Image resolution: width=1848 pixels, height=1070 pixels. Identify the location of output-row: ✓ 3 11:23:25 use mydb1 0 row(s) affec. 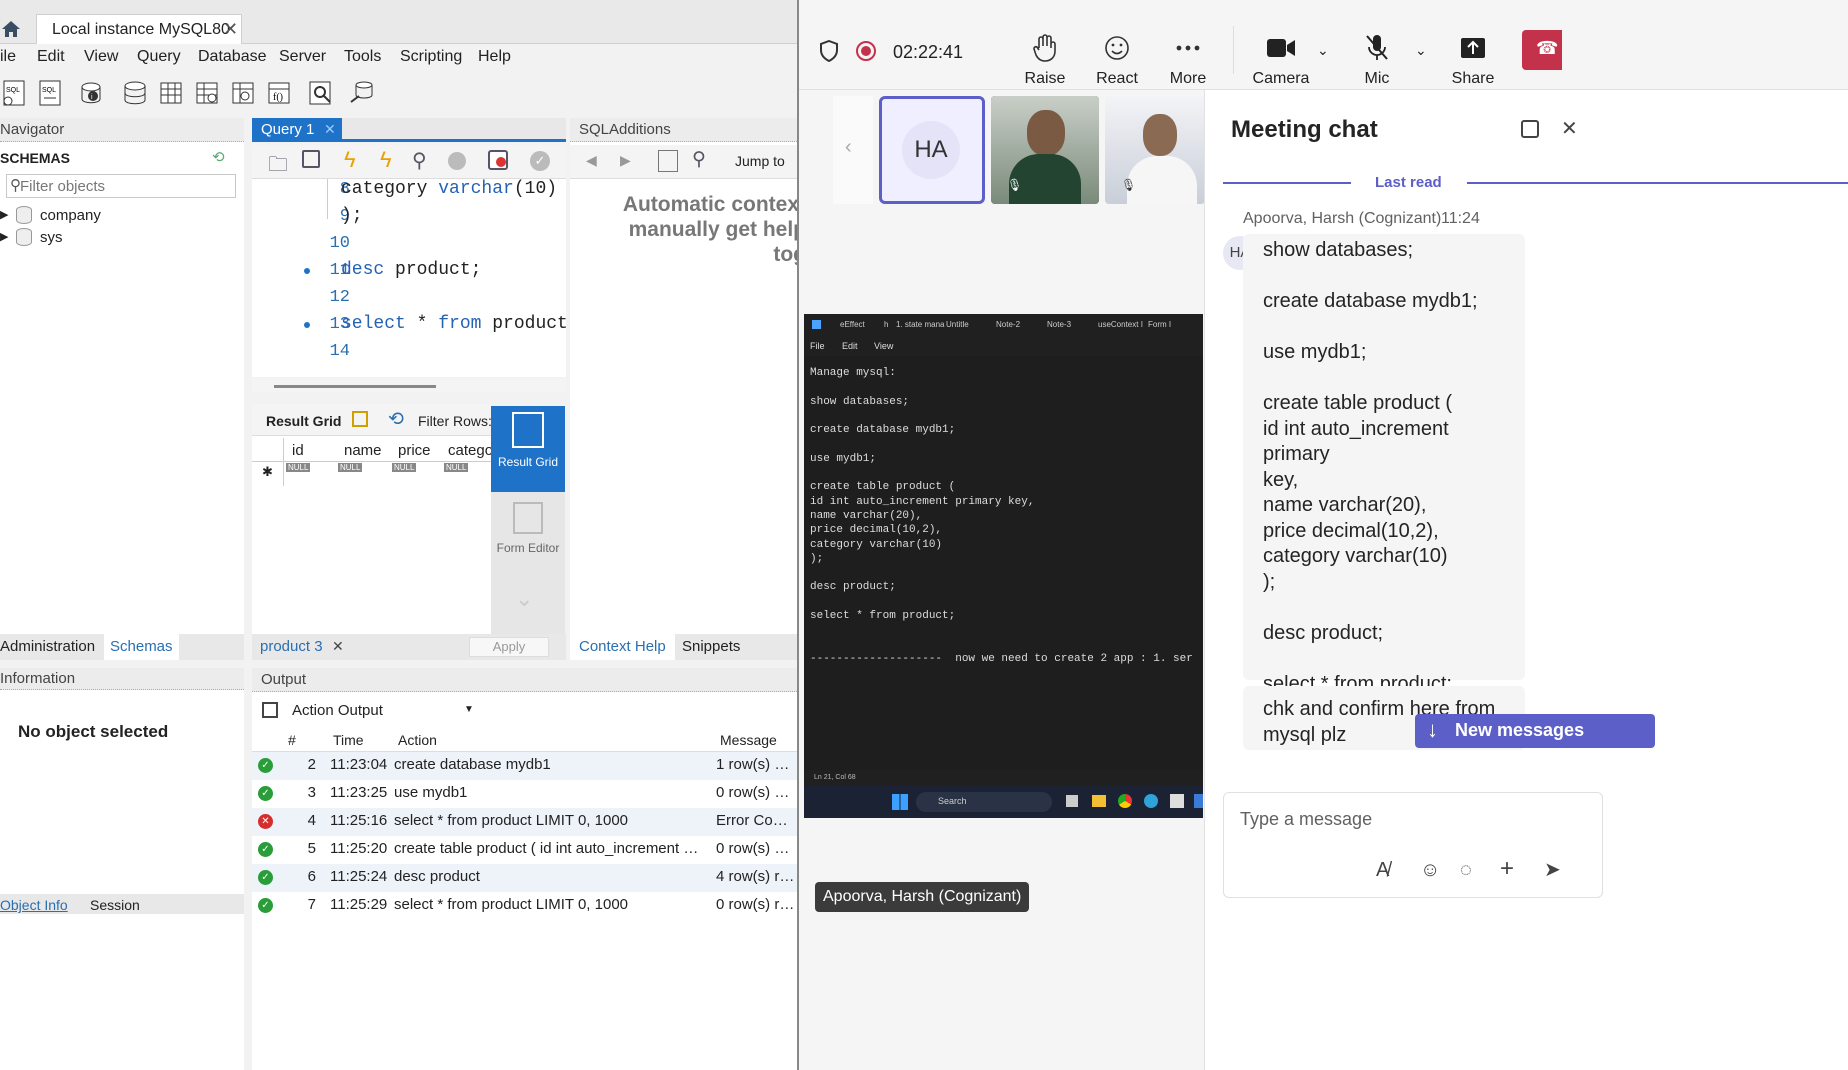
(524, 794).